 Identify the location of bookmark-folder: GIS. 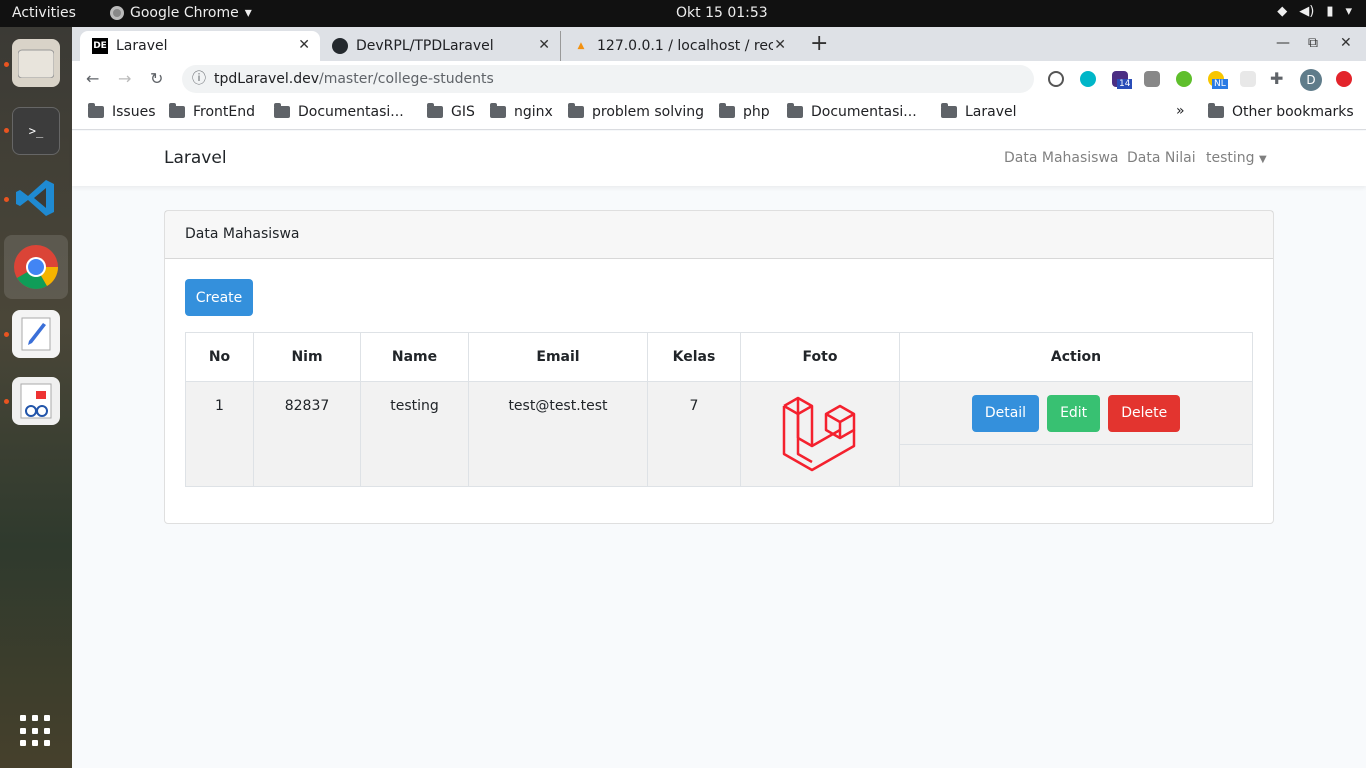
(451, 111).